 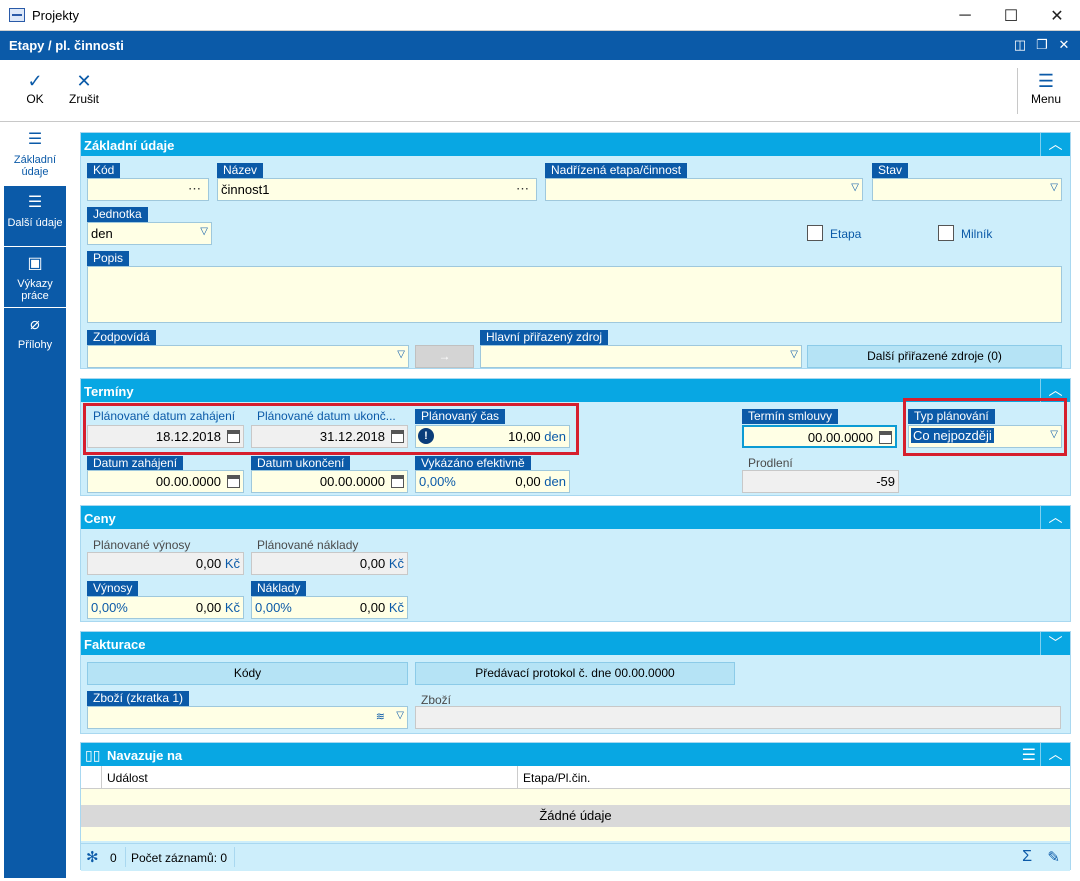 What do you see at coordinates (35, 81) in the screenshot?
I see `checkmark-icon: ✓` at bounding box center [35, 81].